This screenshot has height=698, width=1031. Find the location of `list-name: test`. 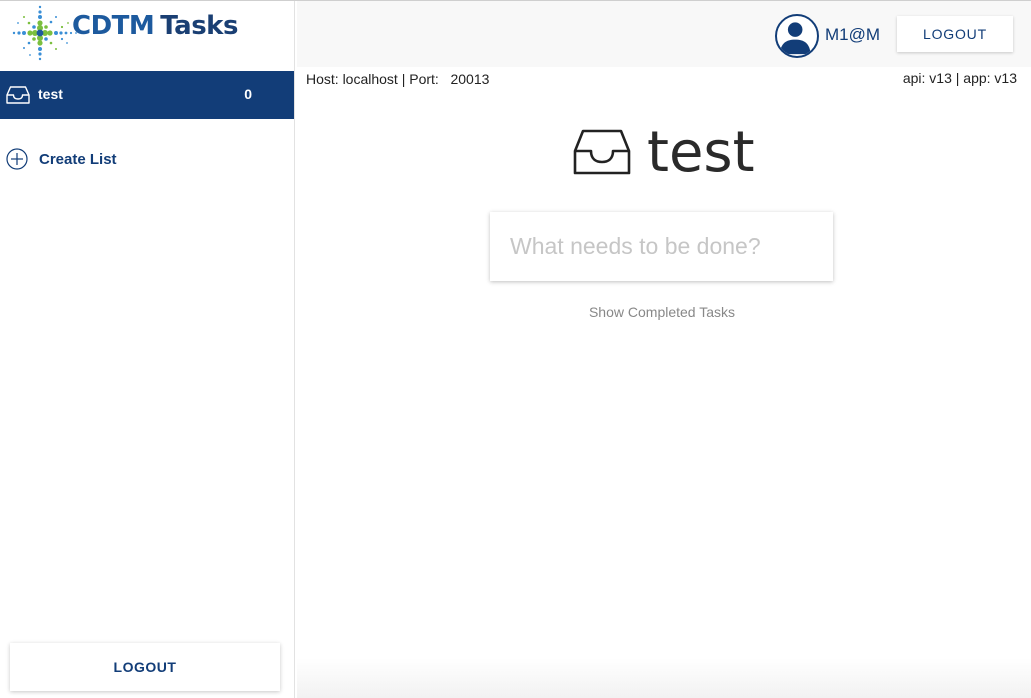

list-name: test is located at coordinates (50, 94).